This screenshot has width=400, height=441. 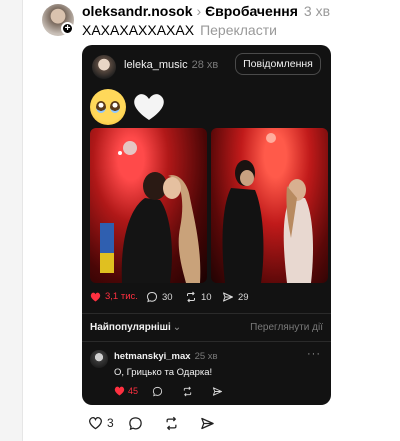 I want to click on like-stat: 3,1 тис., so click(x=114, y=296).